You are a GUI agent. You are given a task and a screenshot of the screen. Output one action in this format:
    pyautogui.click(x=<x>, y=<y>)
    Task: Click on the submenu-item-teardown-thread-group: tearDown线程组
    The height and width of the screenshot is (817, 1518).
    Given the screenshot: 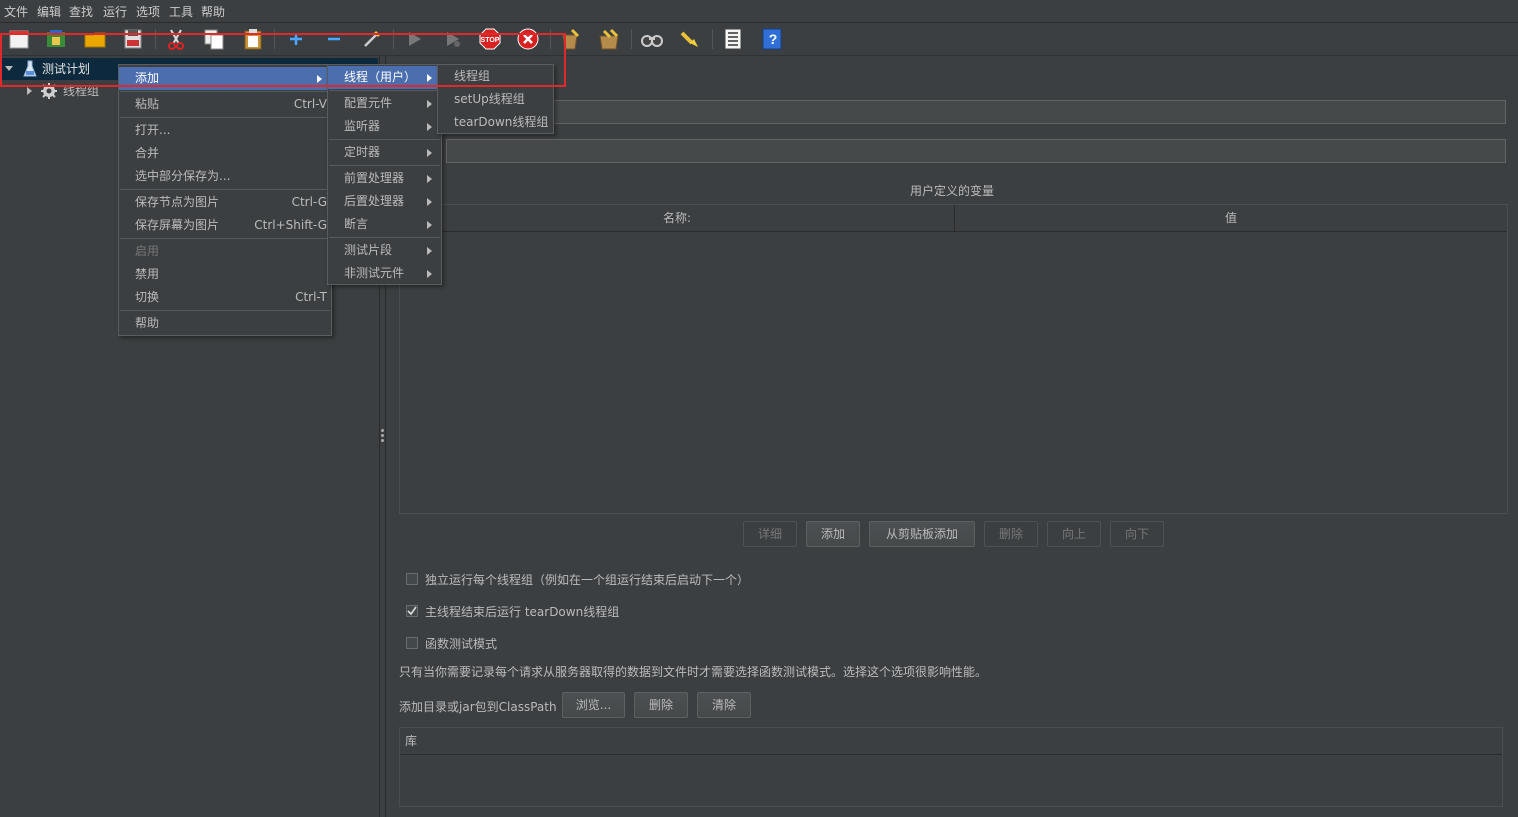 What is the action you would take?
    pyautogui.click(x=495, y=122)
    